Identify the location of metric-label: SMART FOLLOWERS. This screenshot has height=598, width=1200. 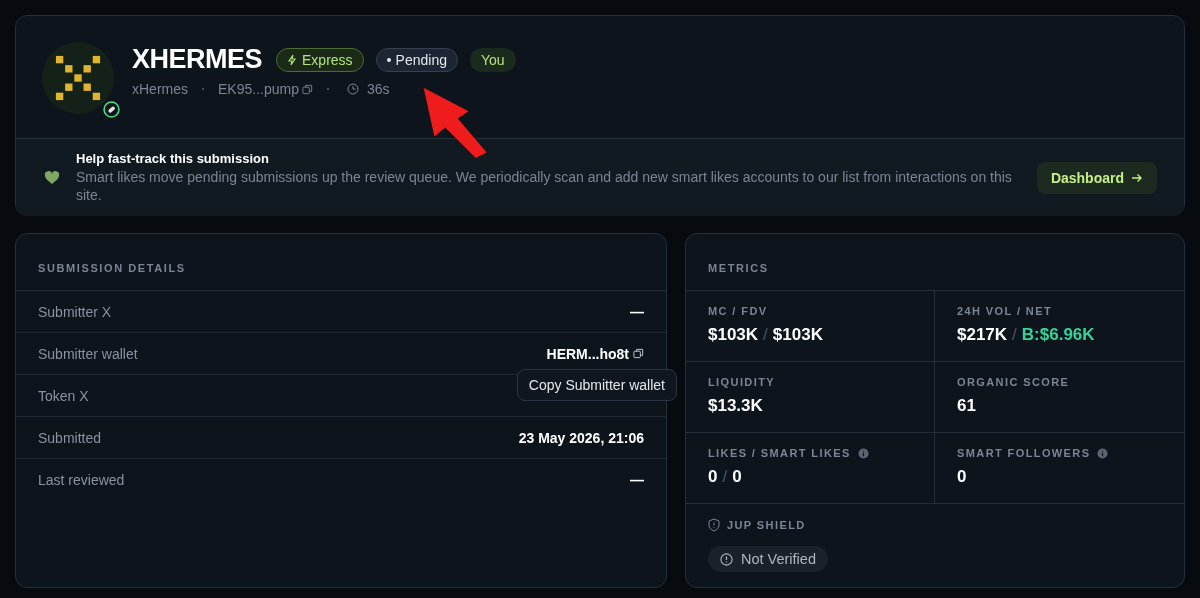
(1024, 453).